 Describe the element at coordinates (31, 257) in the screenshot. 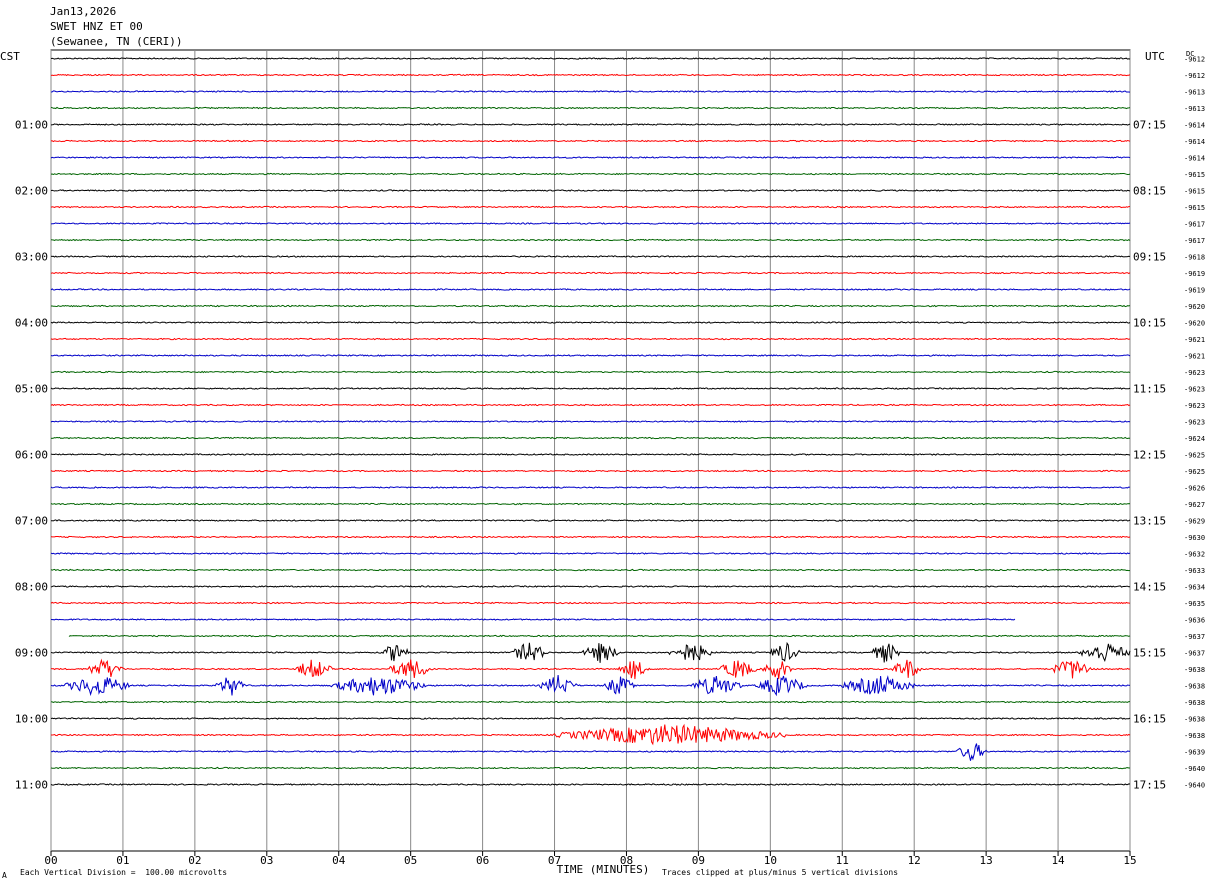

I see `left-hour-label: 03:00` at that location.